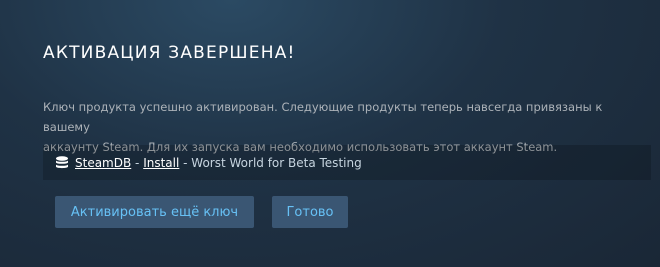  What do you see at coordinates (276, 162) in the screenshot?
I see `product-name: Worst World for Beta Testing` at bounding box center [276, 162].